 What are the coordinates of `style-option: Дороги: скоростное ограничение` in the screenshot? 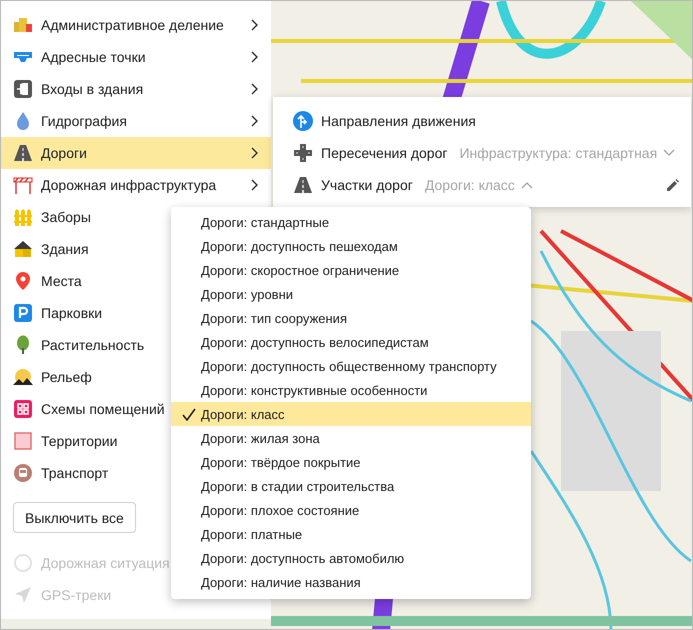 It's located at (351, 270).